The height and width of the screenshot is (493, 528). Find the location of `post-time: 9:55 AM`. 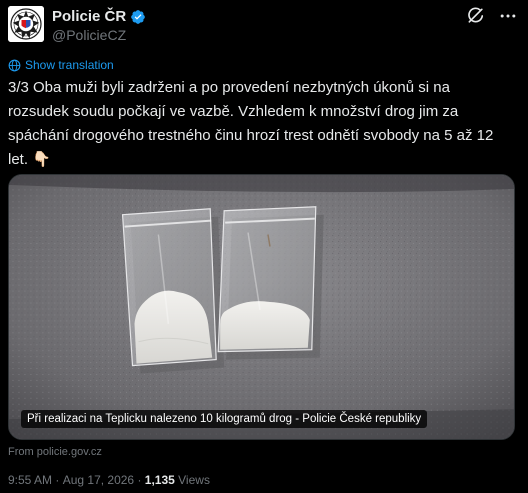

post-time: 9:55 AM is located at coordinates (30, 480).